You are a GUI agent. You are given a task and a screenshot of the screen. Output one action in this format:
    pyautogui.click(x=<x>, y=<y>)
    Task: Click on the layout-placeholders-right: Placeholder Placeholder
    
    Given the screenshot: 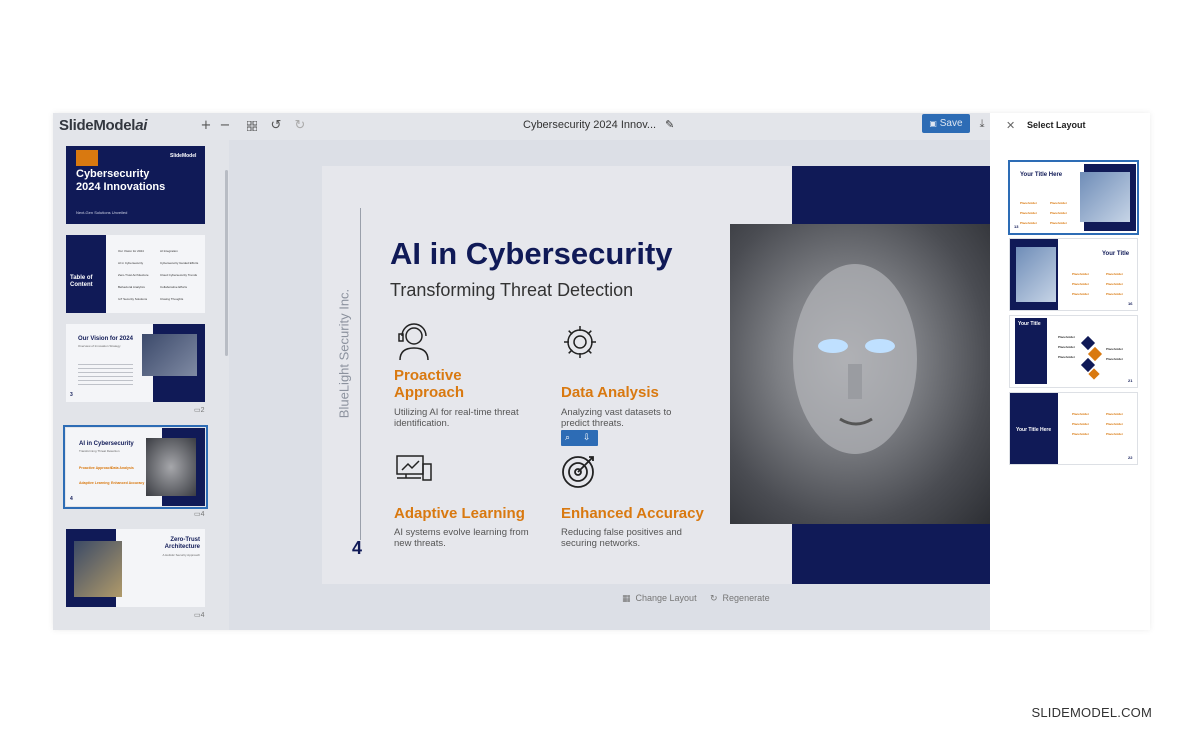 What is the action you would take?
    pyautogui.click(x=1115, y=354)
    